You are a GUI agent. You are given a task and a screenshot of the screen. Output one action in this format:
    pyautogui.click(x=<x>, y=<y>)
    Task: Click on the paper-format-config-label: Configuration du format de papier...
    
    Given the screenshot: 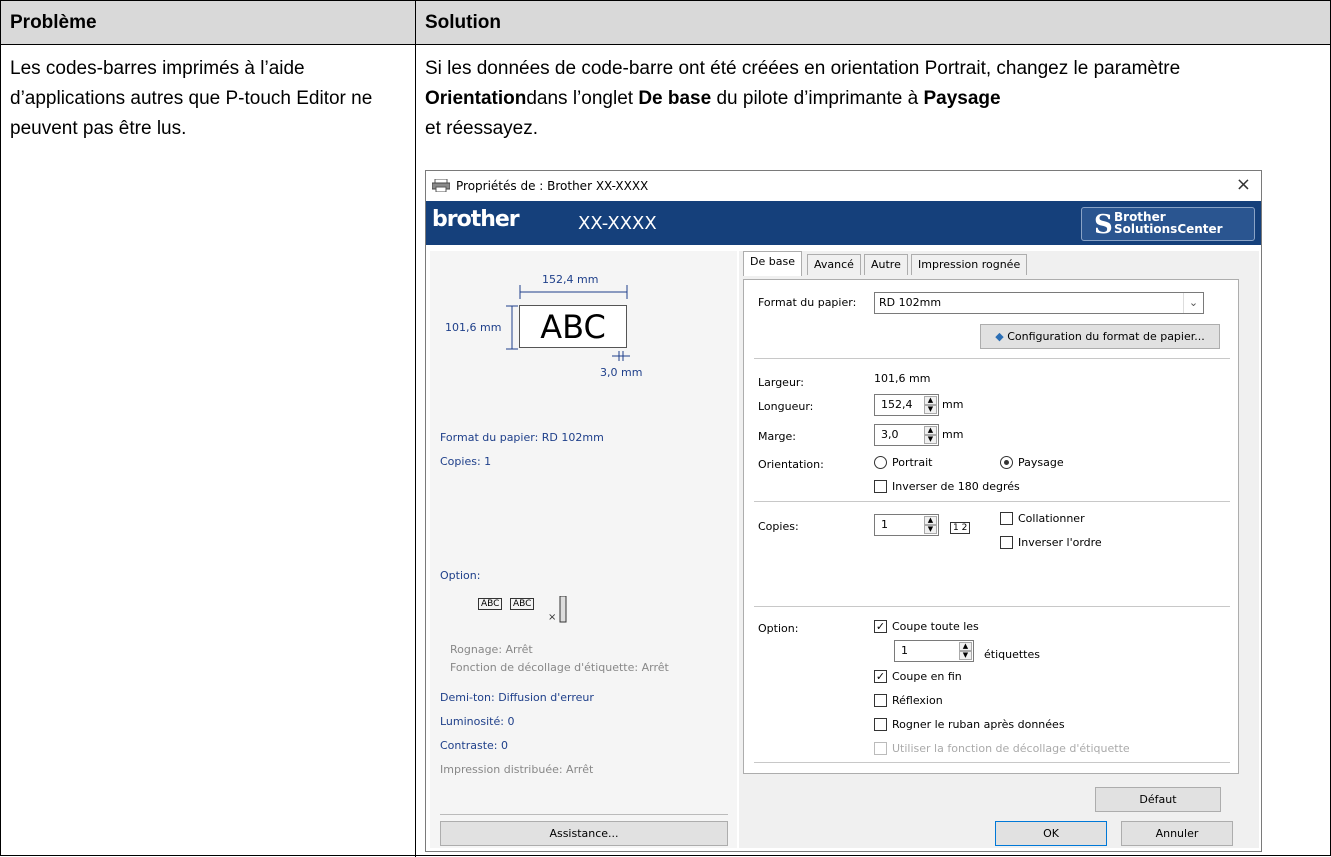 What is the action you would take?
    pyautogui.click(x=1106, y=336)
    